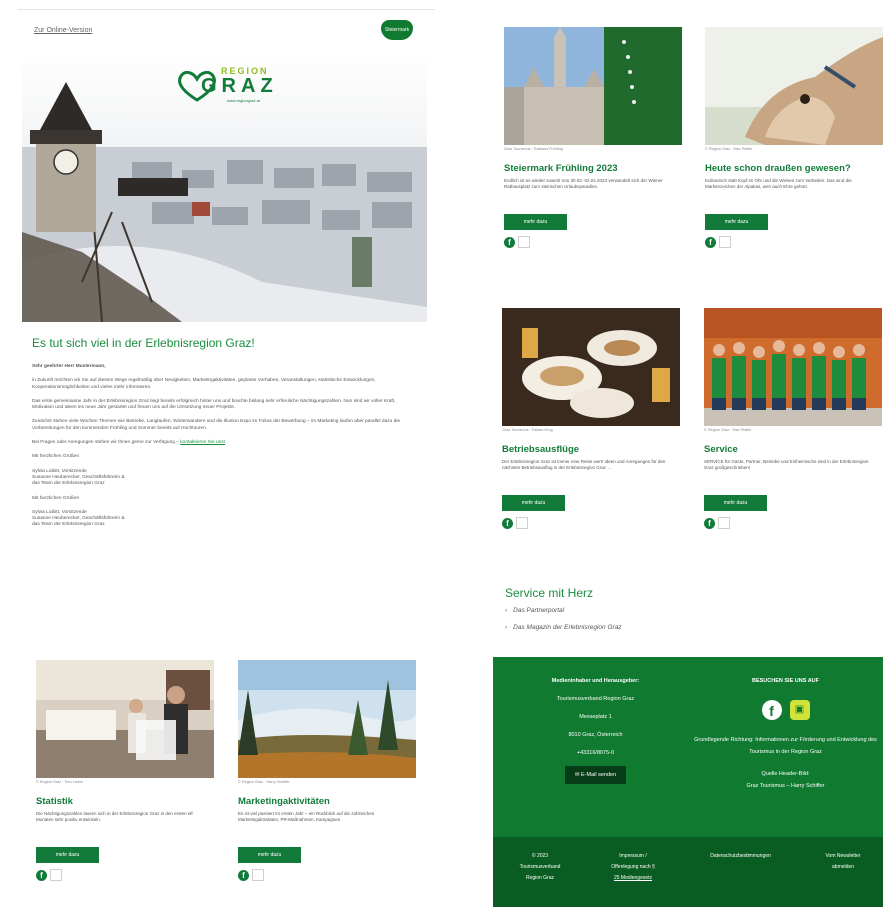 The height and width of the screenshot is (907, 883). I want to click on hero-image: REGION GRAZ www.regiongraz.at, so click(224, 187).